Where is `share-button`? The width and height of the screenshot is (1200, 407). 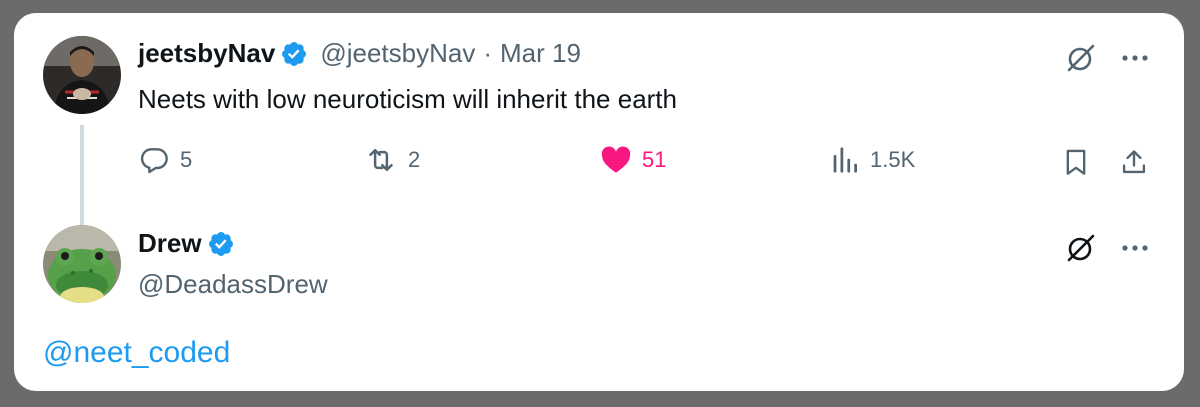
share-button is located at coordinates (1134, 162).